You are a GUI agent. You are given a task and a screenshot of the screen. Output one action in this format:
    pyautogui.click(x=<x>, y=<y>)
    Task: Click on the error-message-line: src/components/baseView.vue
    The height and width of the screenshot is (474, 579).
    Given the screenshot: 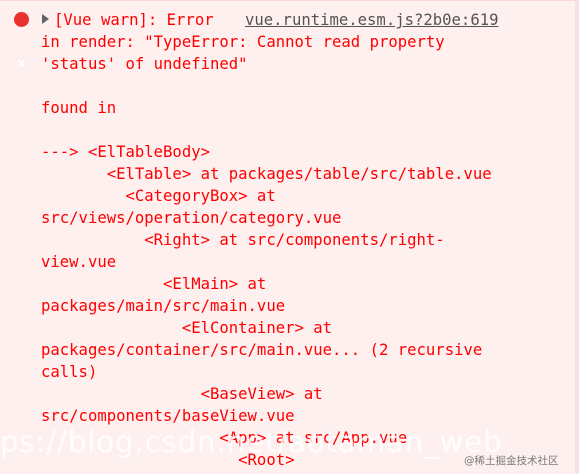 What is the action you would take?
    pyautogui.click(x=168, y=416)
    